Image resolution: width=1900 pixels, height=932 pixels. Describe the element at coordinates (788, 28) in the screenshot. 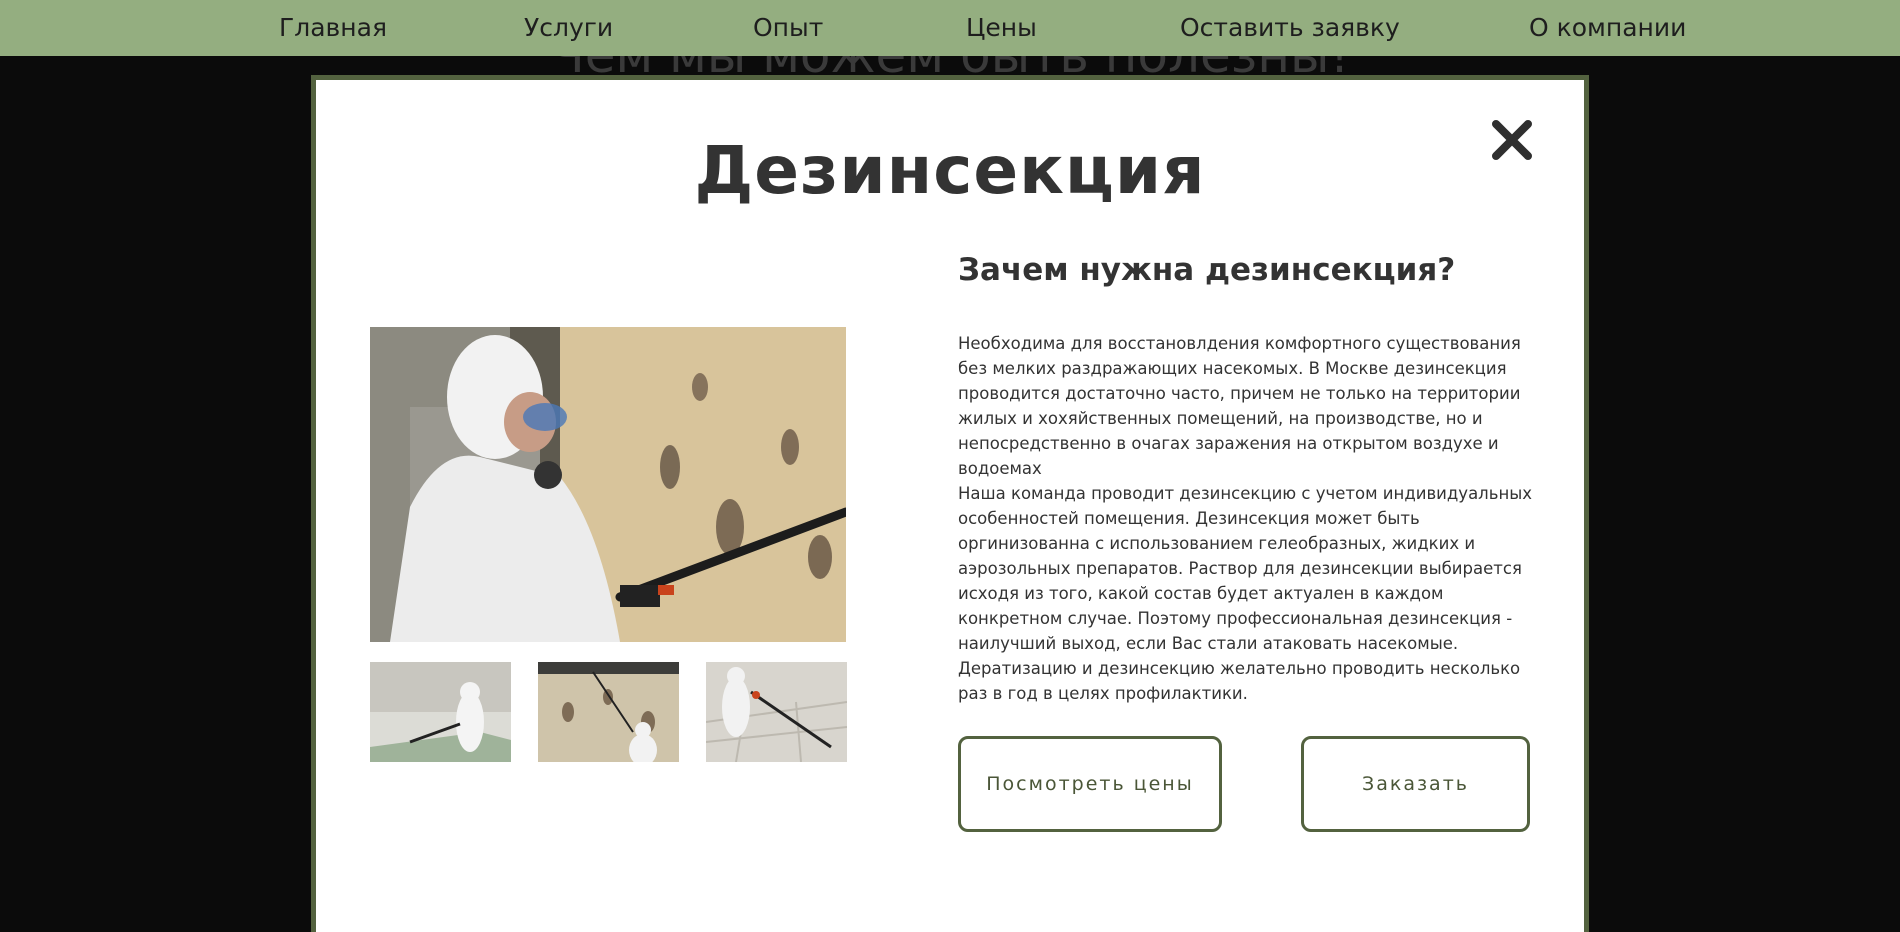

I see `nav-experience: Опыт` at that location.